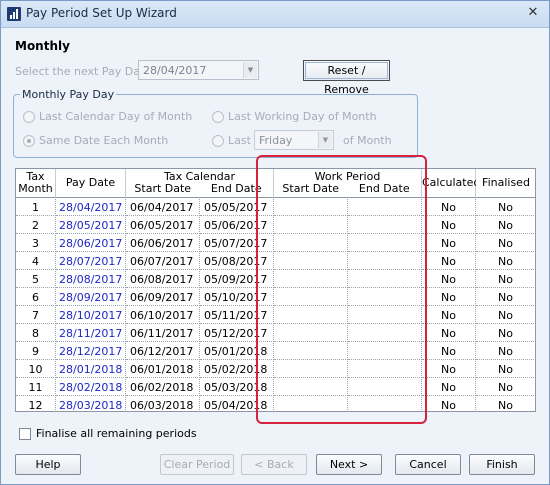 This screenshot has height=485, width=550. I want to click on cell-tax-start: 06/04/2017, so click(163, 207).